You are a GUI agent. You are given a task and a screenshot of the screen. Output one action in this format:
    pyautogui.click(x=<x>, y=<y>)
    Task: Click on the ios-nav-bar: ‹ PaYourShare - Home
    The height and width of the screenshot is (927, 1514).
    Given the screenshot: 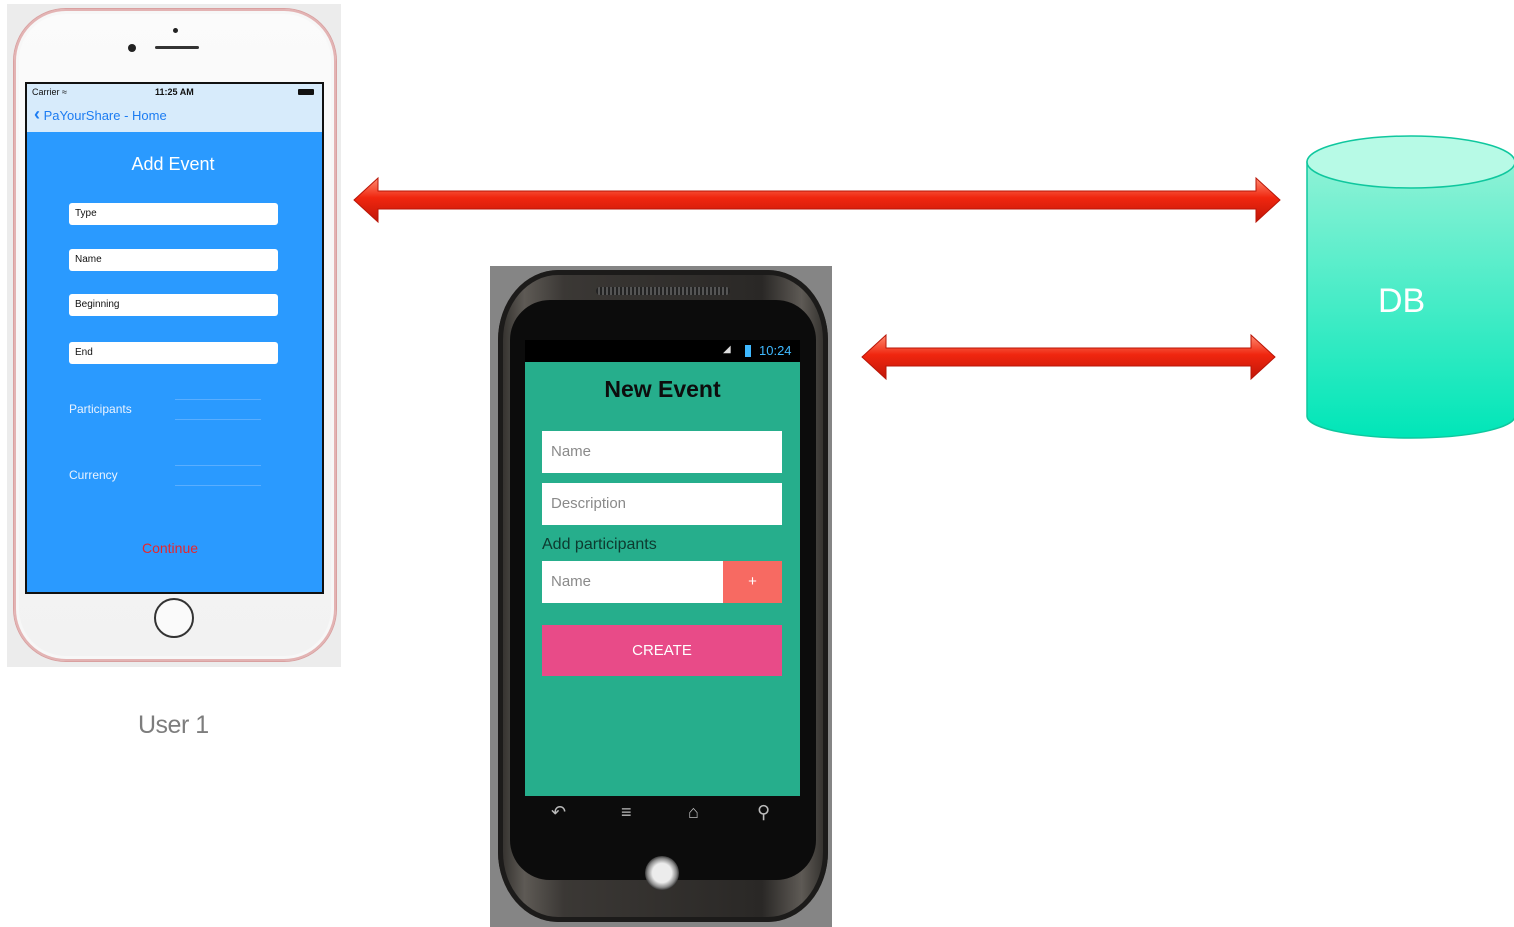 What is the action you would take?
    pyautogui.click(x=174, y=116)
    